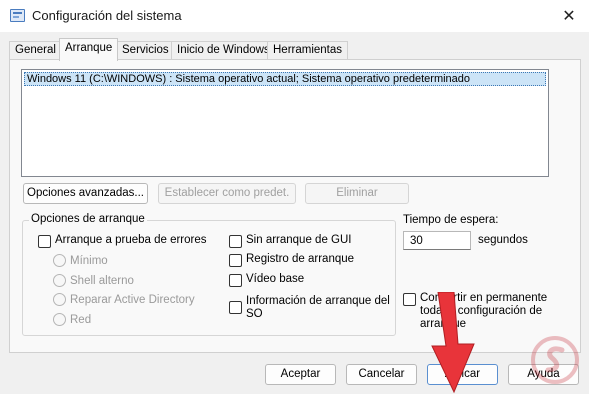  I want to click on tab-herramientas: Herramientas, so click(308, 50).